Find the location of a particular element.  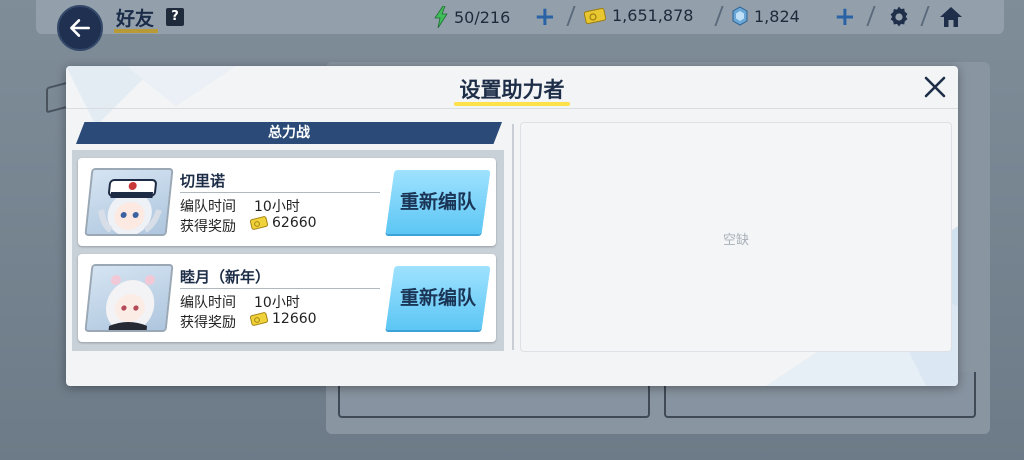

reward: 12660 is located at coordinates (283, 319).